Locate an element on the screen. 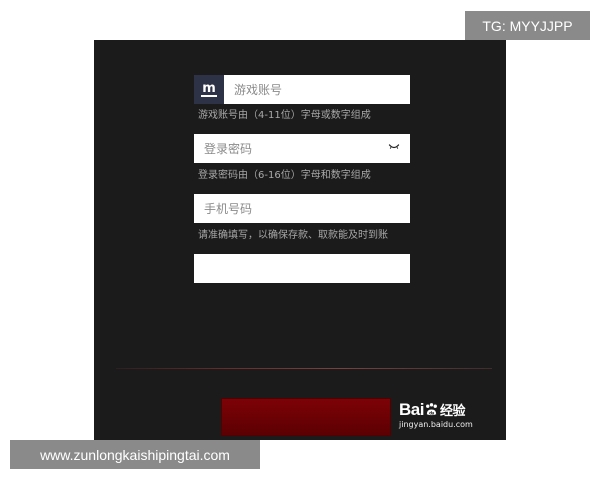  password-hint: 登录密码由（6-16位）字母和数字组成 is located at coordinates (284, 175).